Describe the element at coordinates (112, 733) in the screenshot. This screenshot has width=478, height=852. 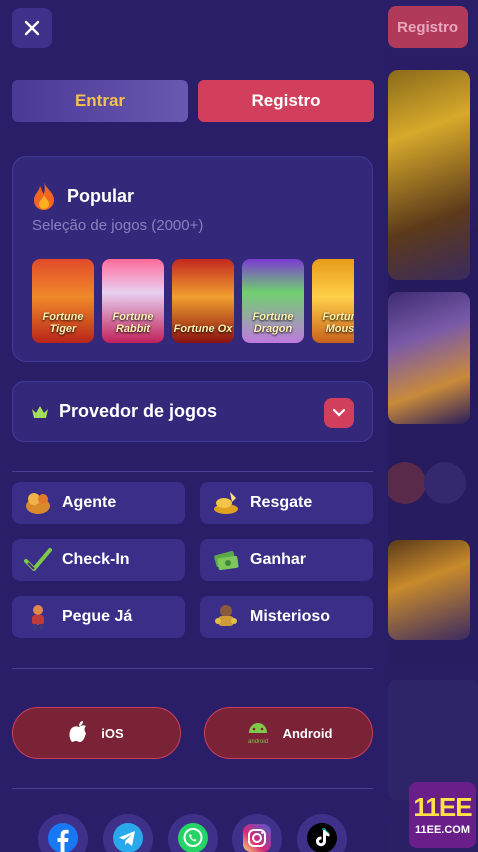
I see `ios-label: iOS` at that location.